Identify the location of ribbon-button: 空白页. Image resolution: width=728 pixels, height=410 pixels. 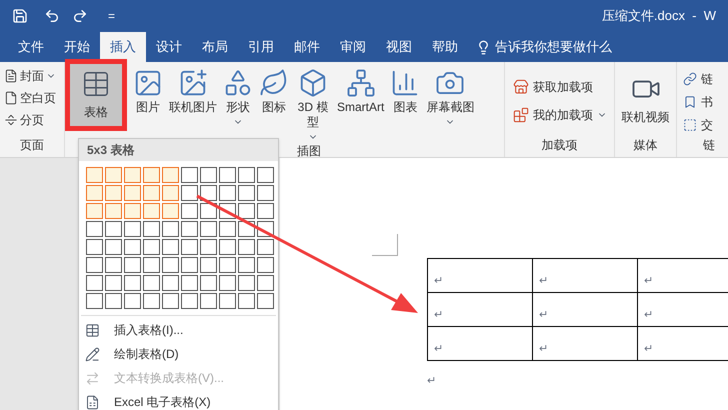
(34, 98).